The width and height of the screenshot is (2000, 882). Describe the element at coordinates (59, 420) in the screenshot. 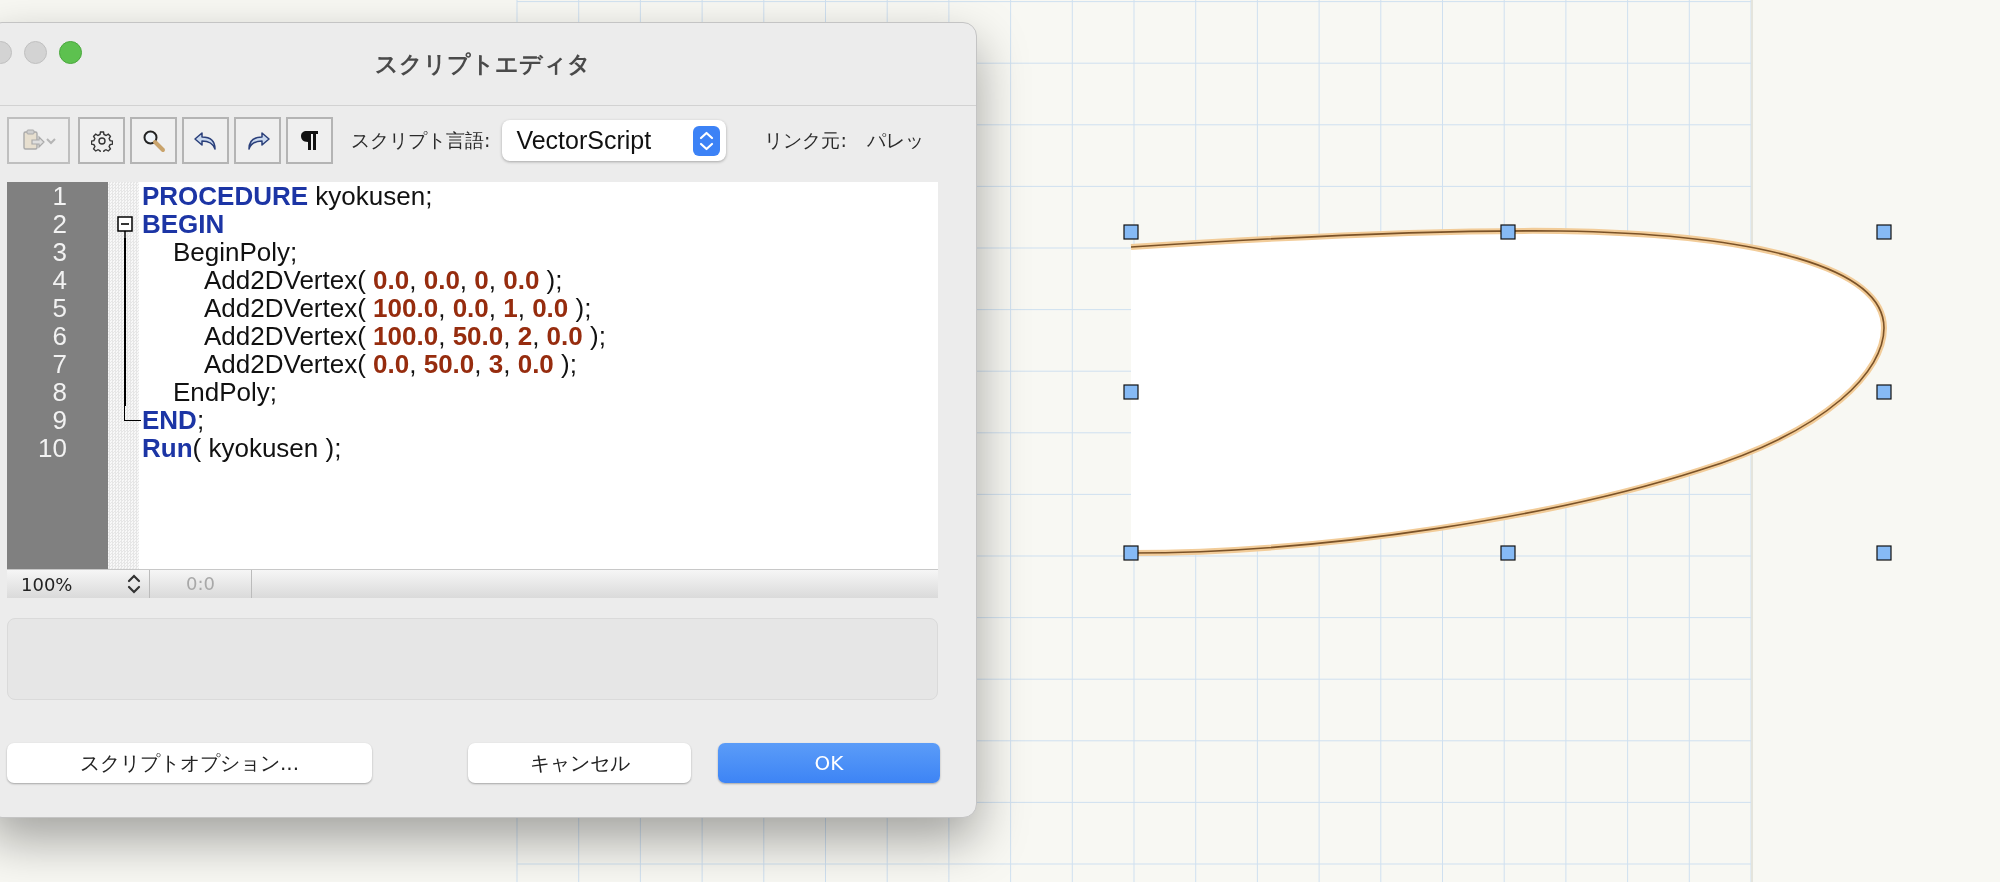

I see `line-number: 9` at that location.